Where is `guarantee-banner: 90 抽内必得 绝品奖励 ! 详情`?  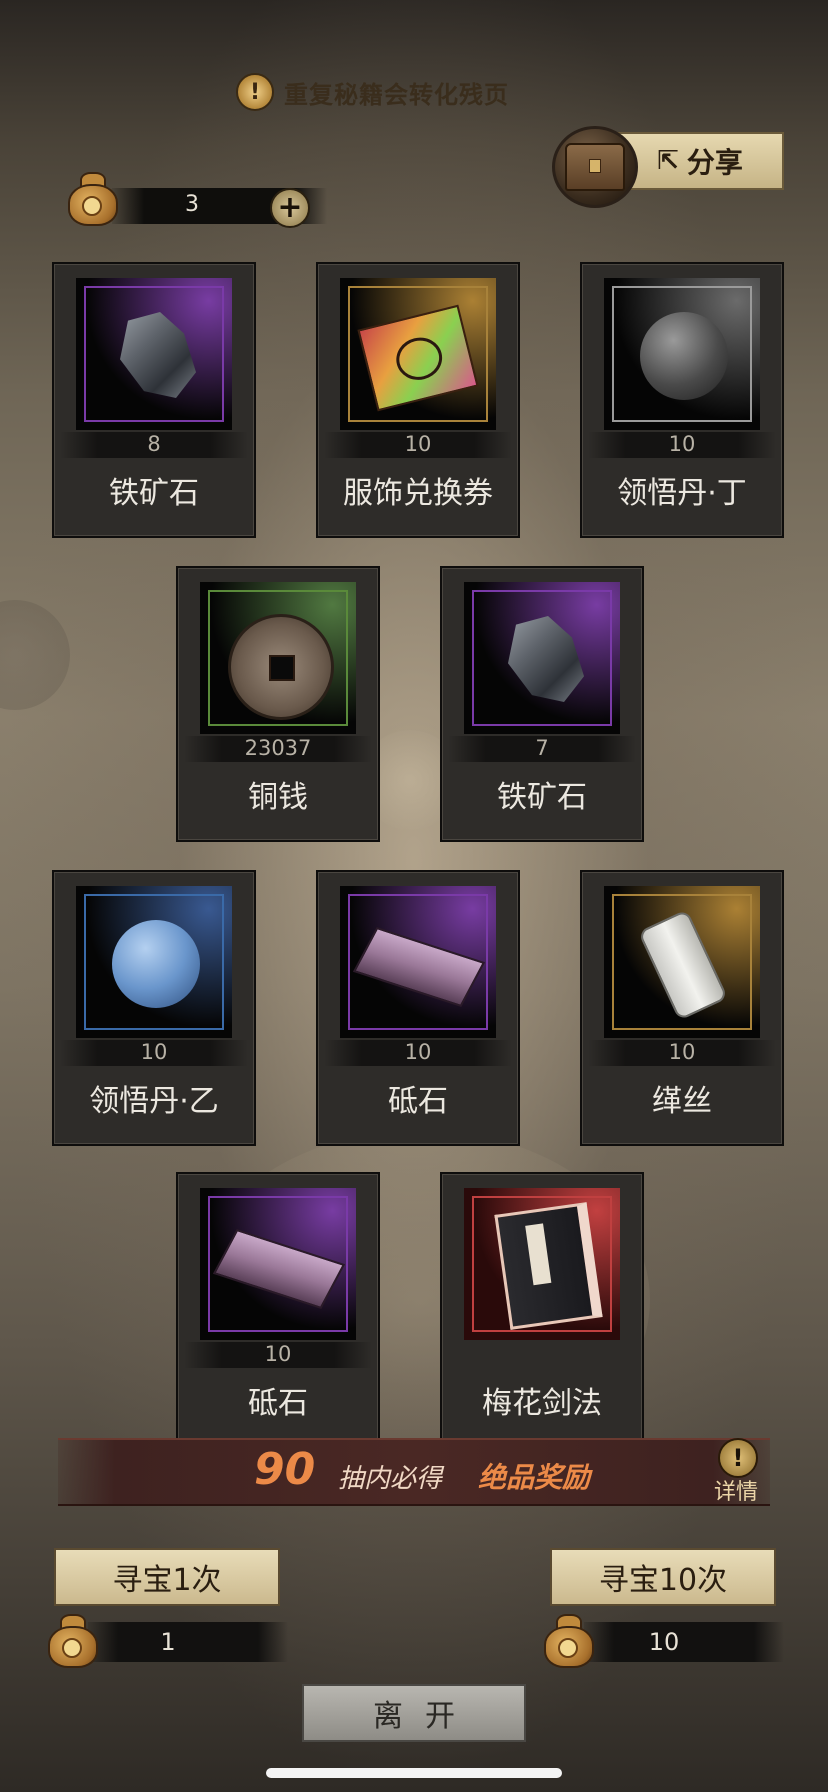
guarantee-banner: 90 抽内必得 绝品奖励 ! 详情 is located at coordinates (414, 1472).